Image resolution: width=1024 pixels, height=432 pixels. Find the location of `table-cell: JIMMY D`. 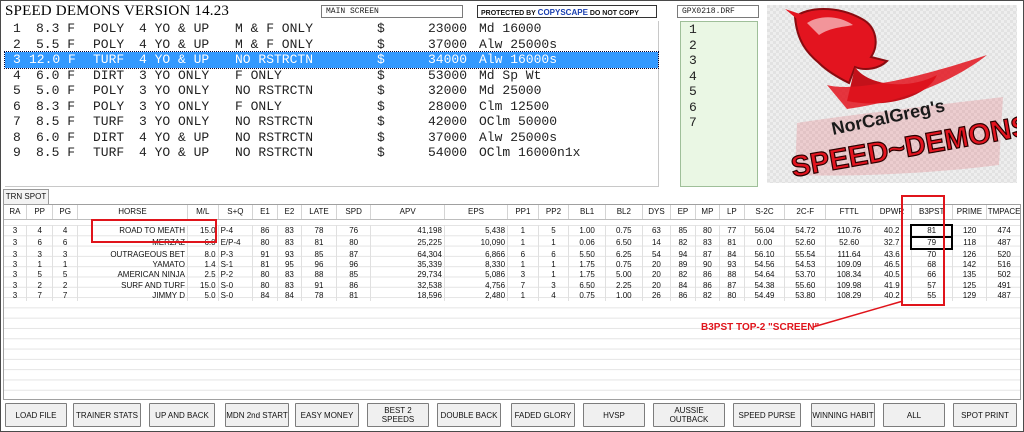

table-cell: JIMMY D is located at coordinates (133, 296).